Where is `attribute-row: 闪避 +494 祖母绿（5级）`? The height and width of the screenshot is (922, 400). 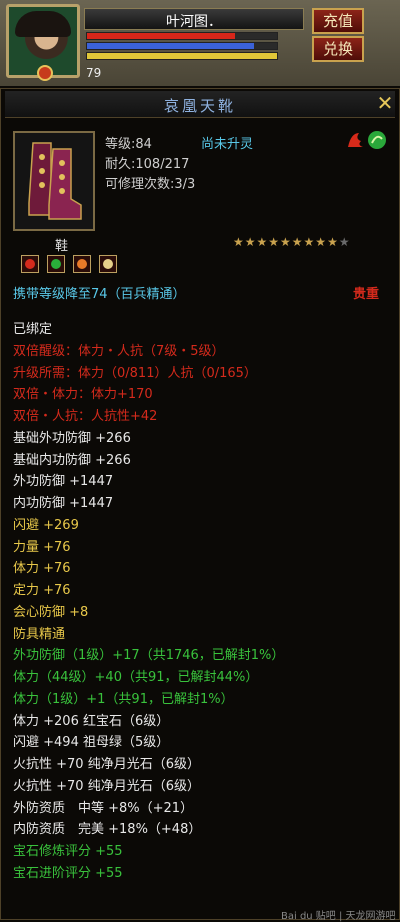
attribute-row: 闪避 +494 祖母绿（5级） is located at coordinates (91, 743).